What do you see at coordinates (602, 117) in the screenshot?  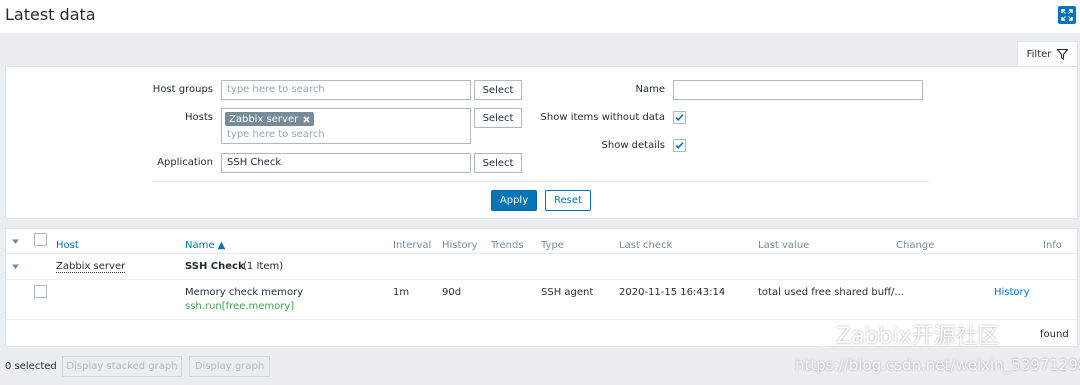 I see `show-items-without-data-label: Show items without data` at bounding box center [602, 117].